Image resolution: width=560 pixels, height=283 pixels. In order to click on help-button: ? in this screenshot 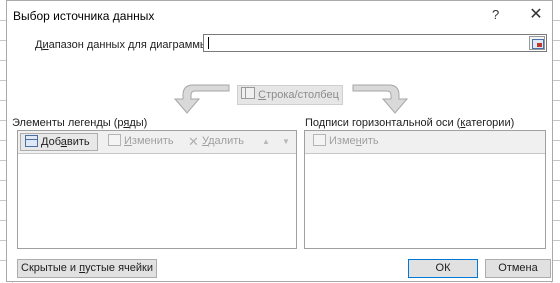, I will do `click(495, 14)`.